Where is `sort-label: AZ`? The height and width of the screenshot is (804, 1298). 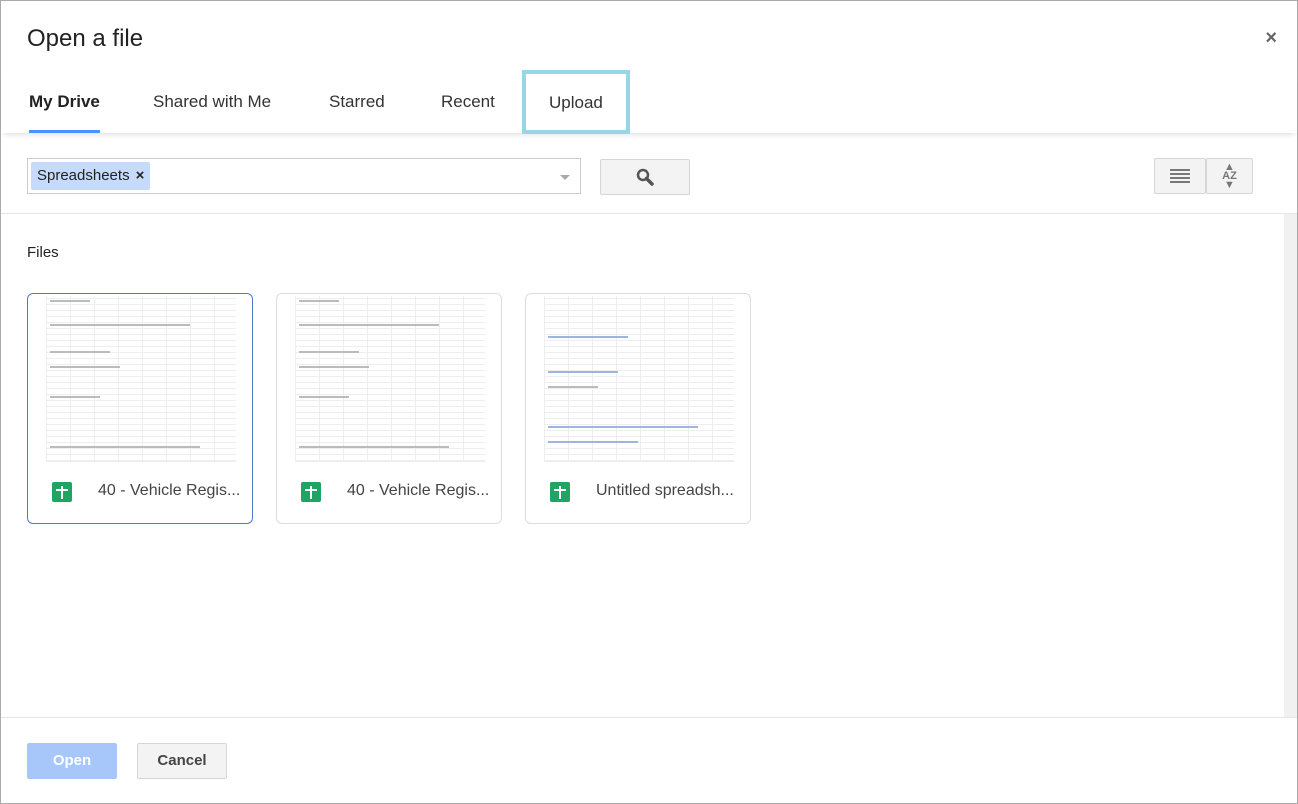 sort-label: AZ is located at coordinates (1229, 176).